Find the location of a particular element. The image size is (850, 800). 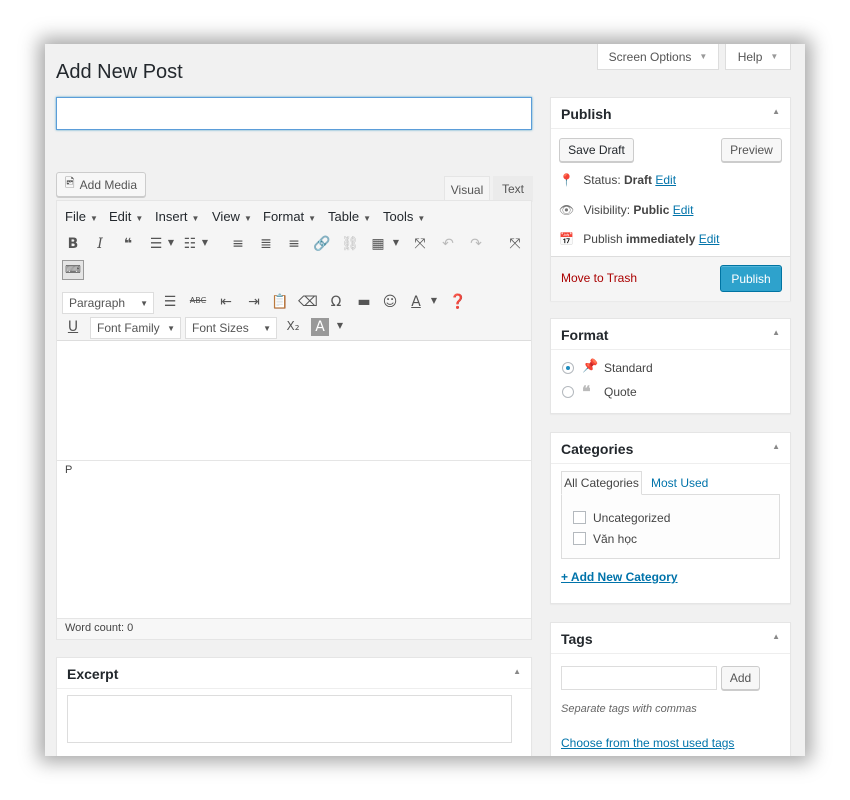

paragraph-select: Paragraph ▼ is located at coordinates (108, 303).